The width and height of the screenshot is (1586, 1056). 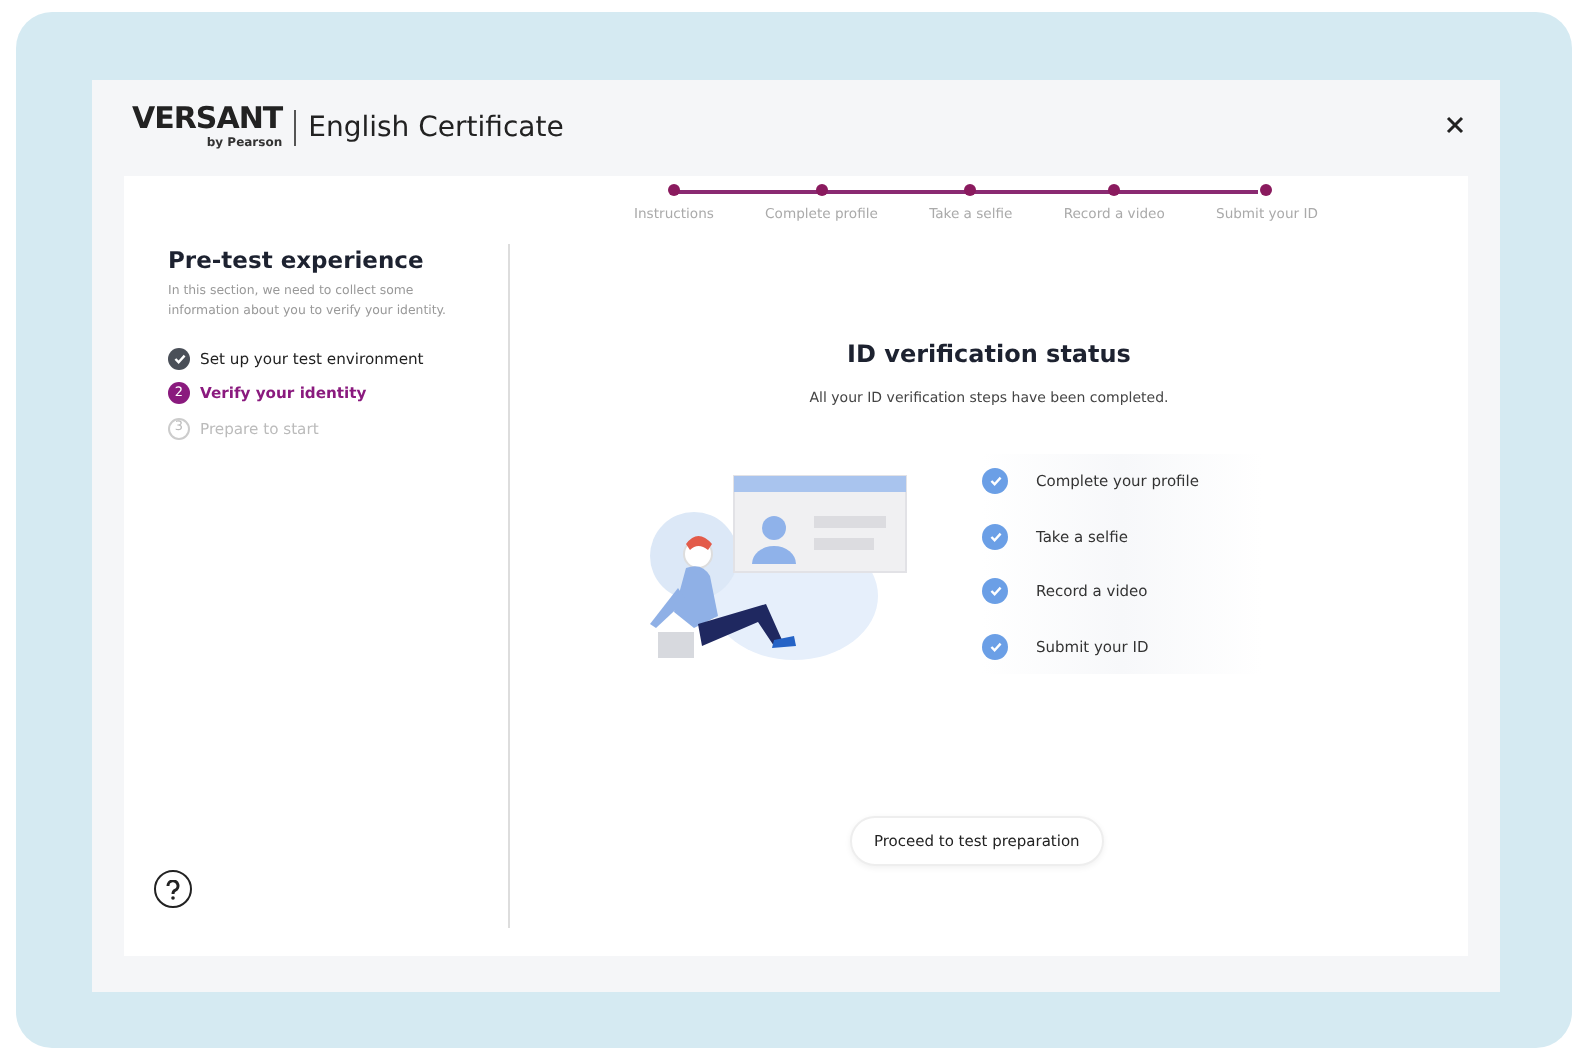 What do you see at coordinates (989, 355) in the screenshot?
I see `status-title: ID verification status` at bounding box center [989, 355].